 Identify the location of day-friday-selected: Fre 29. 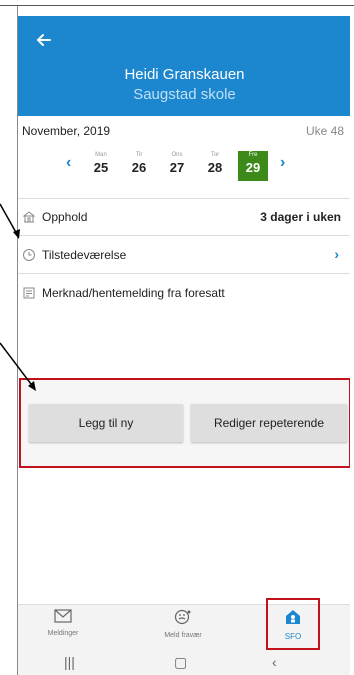
(253, 166).